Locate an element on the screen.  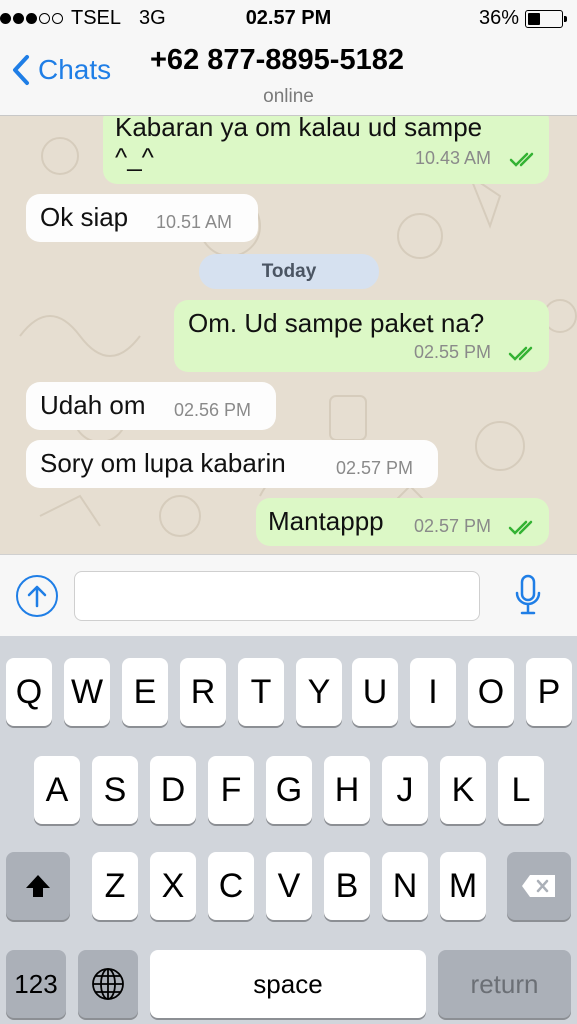
shift-key is located at coordinates (38, 886).